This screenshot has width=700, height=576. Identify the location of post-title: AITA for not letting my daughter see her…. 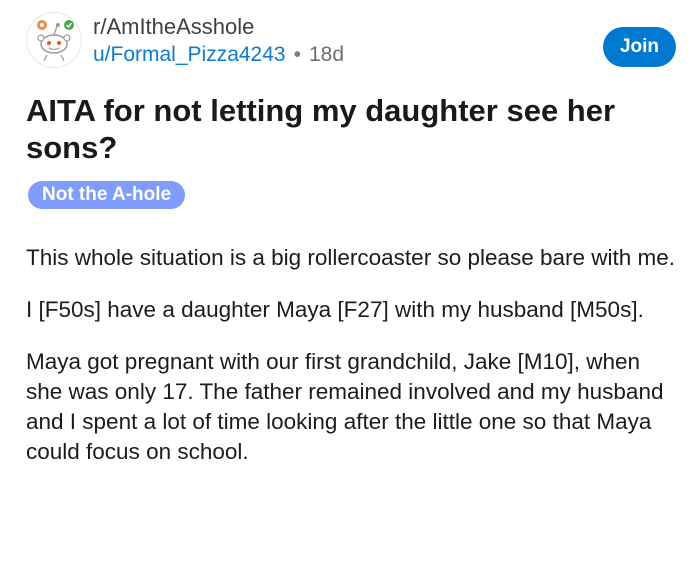
(351, 129).